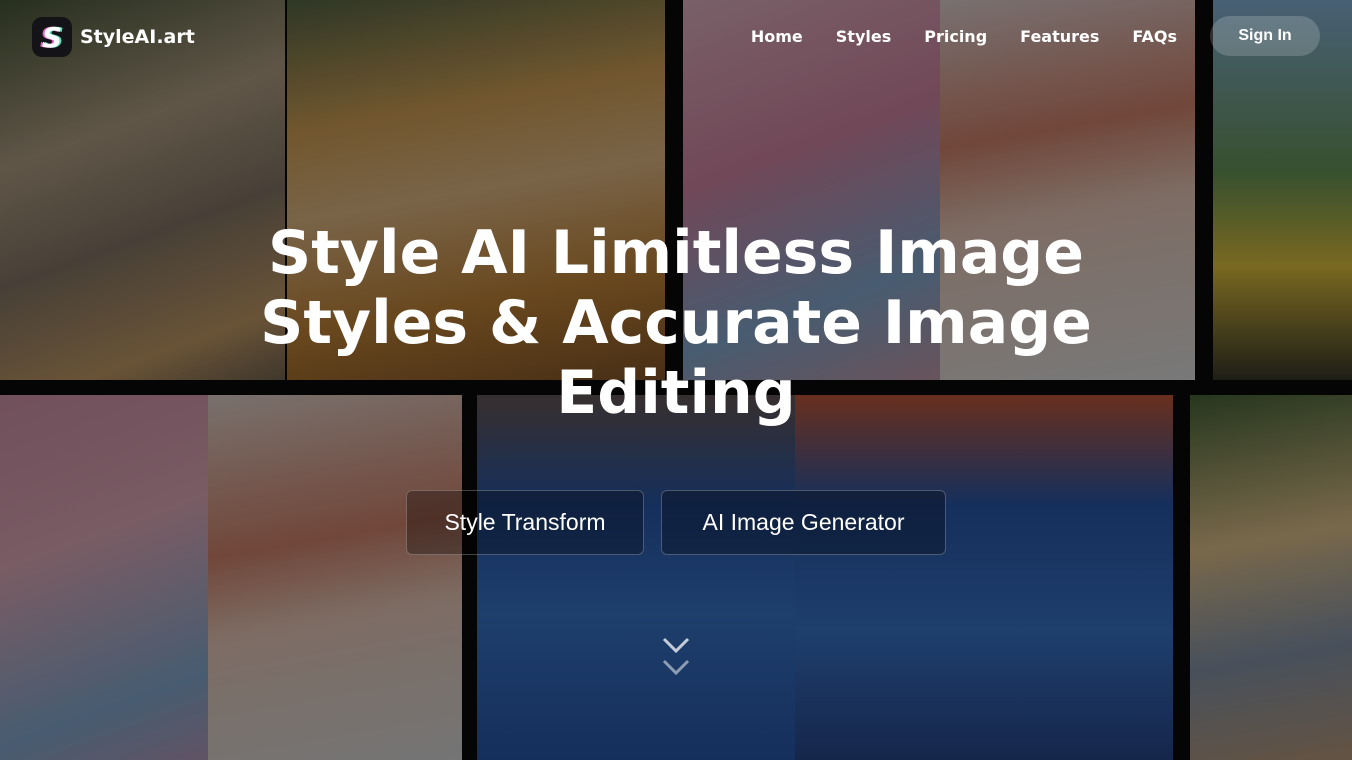  Describe the element at coordinates (955, 36) in the screenshot. I see `nav-pricing: Pricing` at that location.